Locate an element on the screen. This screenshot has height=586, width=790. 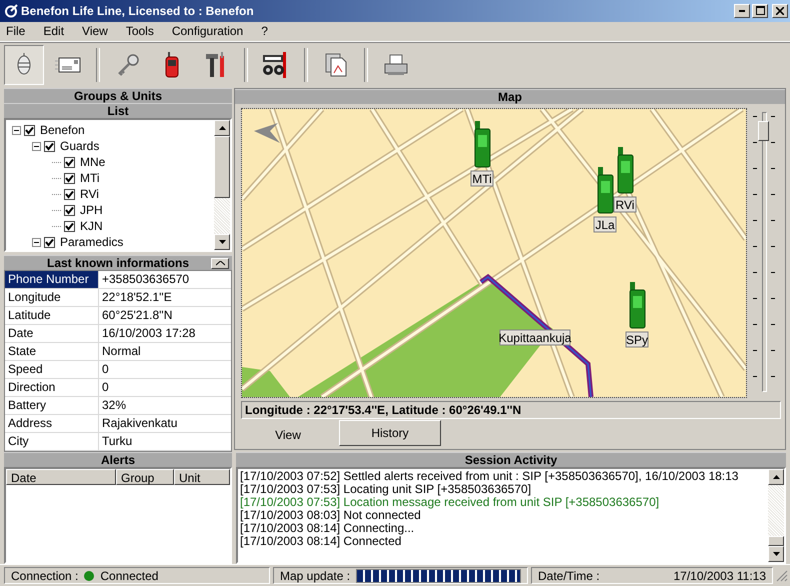
collapse-button is located at coordinates (220, 264).